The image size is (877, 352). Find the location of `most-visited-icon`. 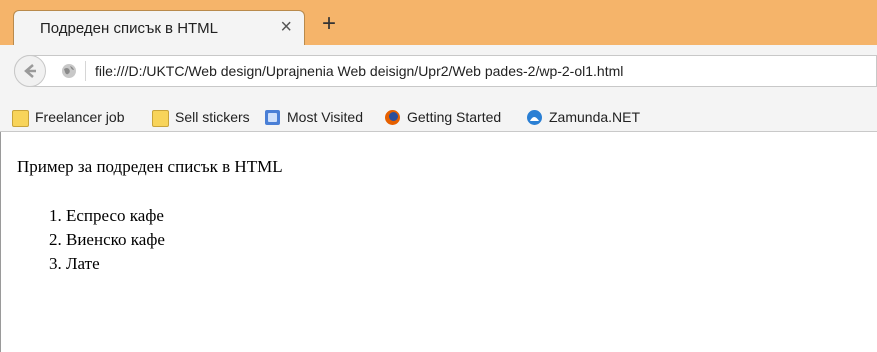

most-visited-icon is located at coordinates (272, 117).